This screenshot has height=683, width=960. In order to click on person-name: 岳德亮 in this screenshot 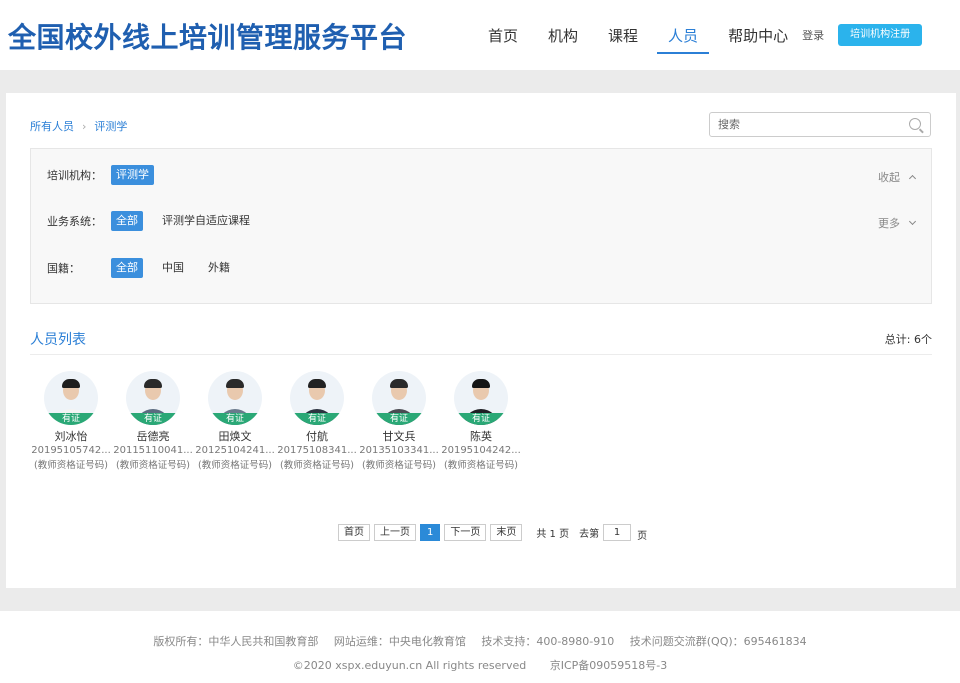, I will do `click(153, 436)`.